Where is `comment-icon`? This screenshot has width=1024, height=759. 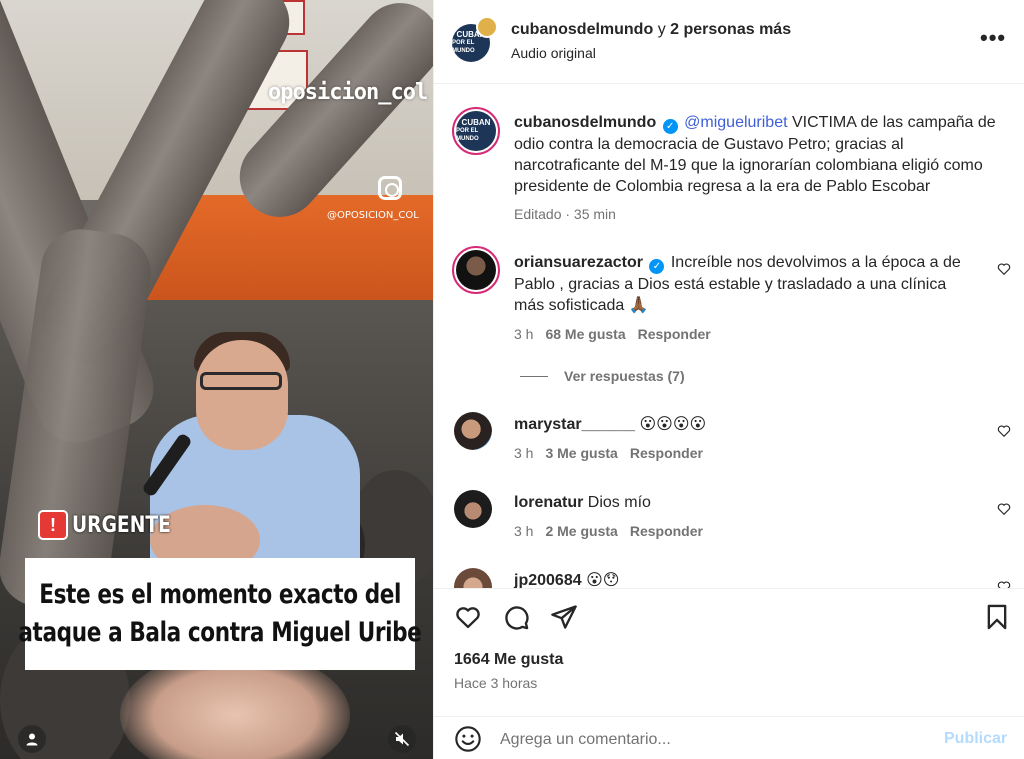 comment-icon is located at coordinates (516, 617).